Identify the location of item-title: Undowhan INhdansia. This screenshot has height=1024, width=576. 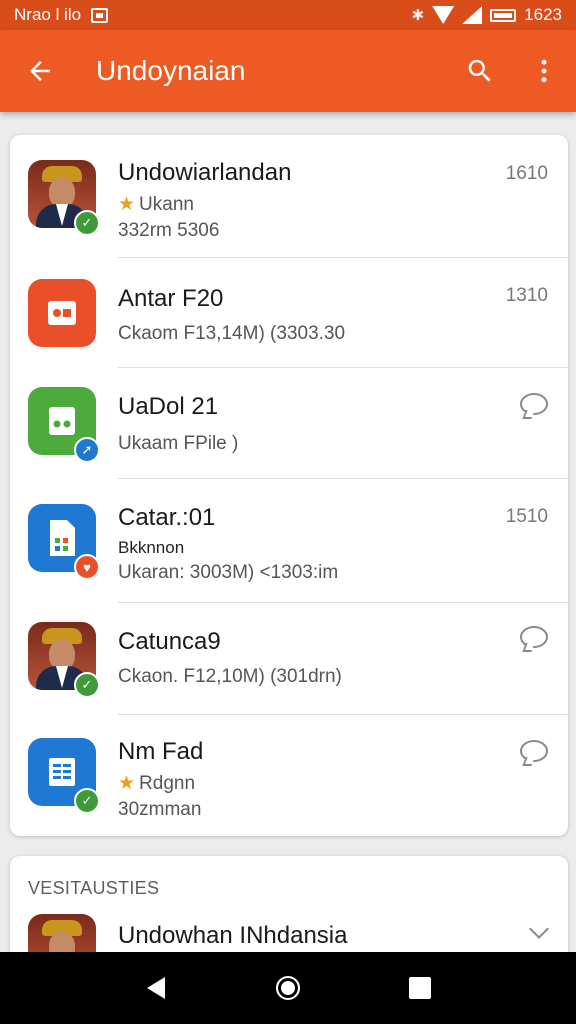
(303, 936).